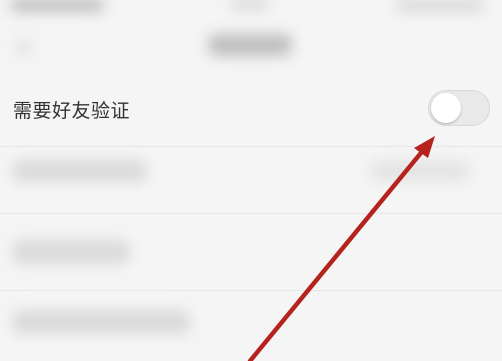 Image resolution: width=502 pixels, height=361 pixels. I want to click on blurred-status-center, so click(250, 5).